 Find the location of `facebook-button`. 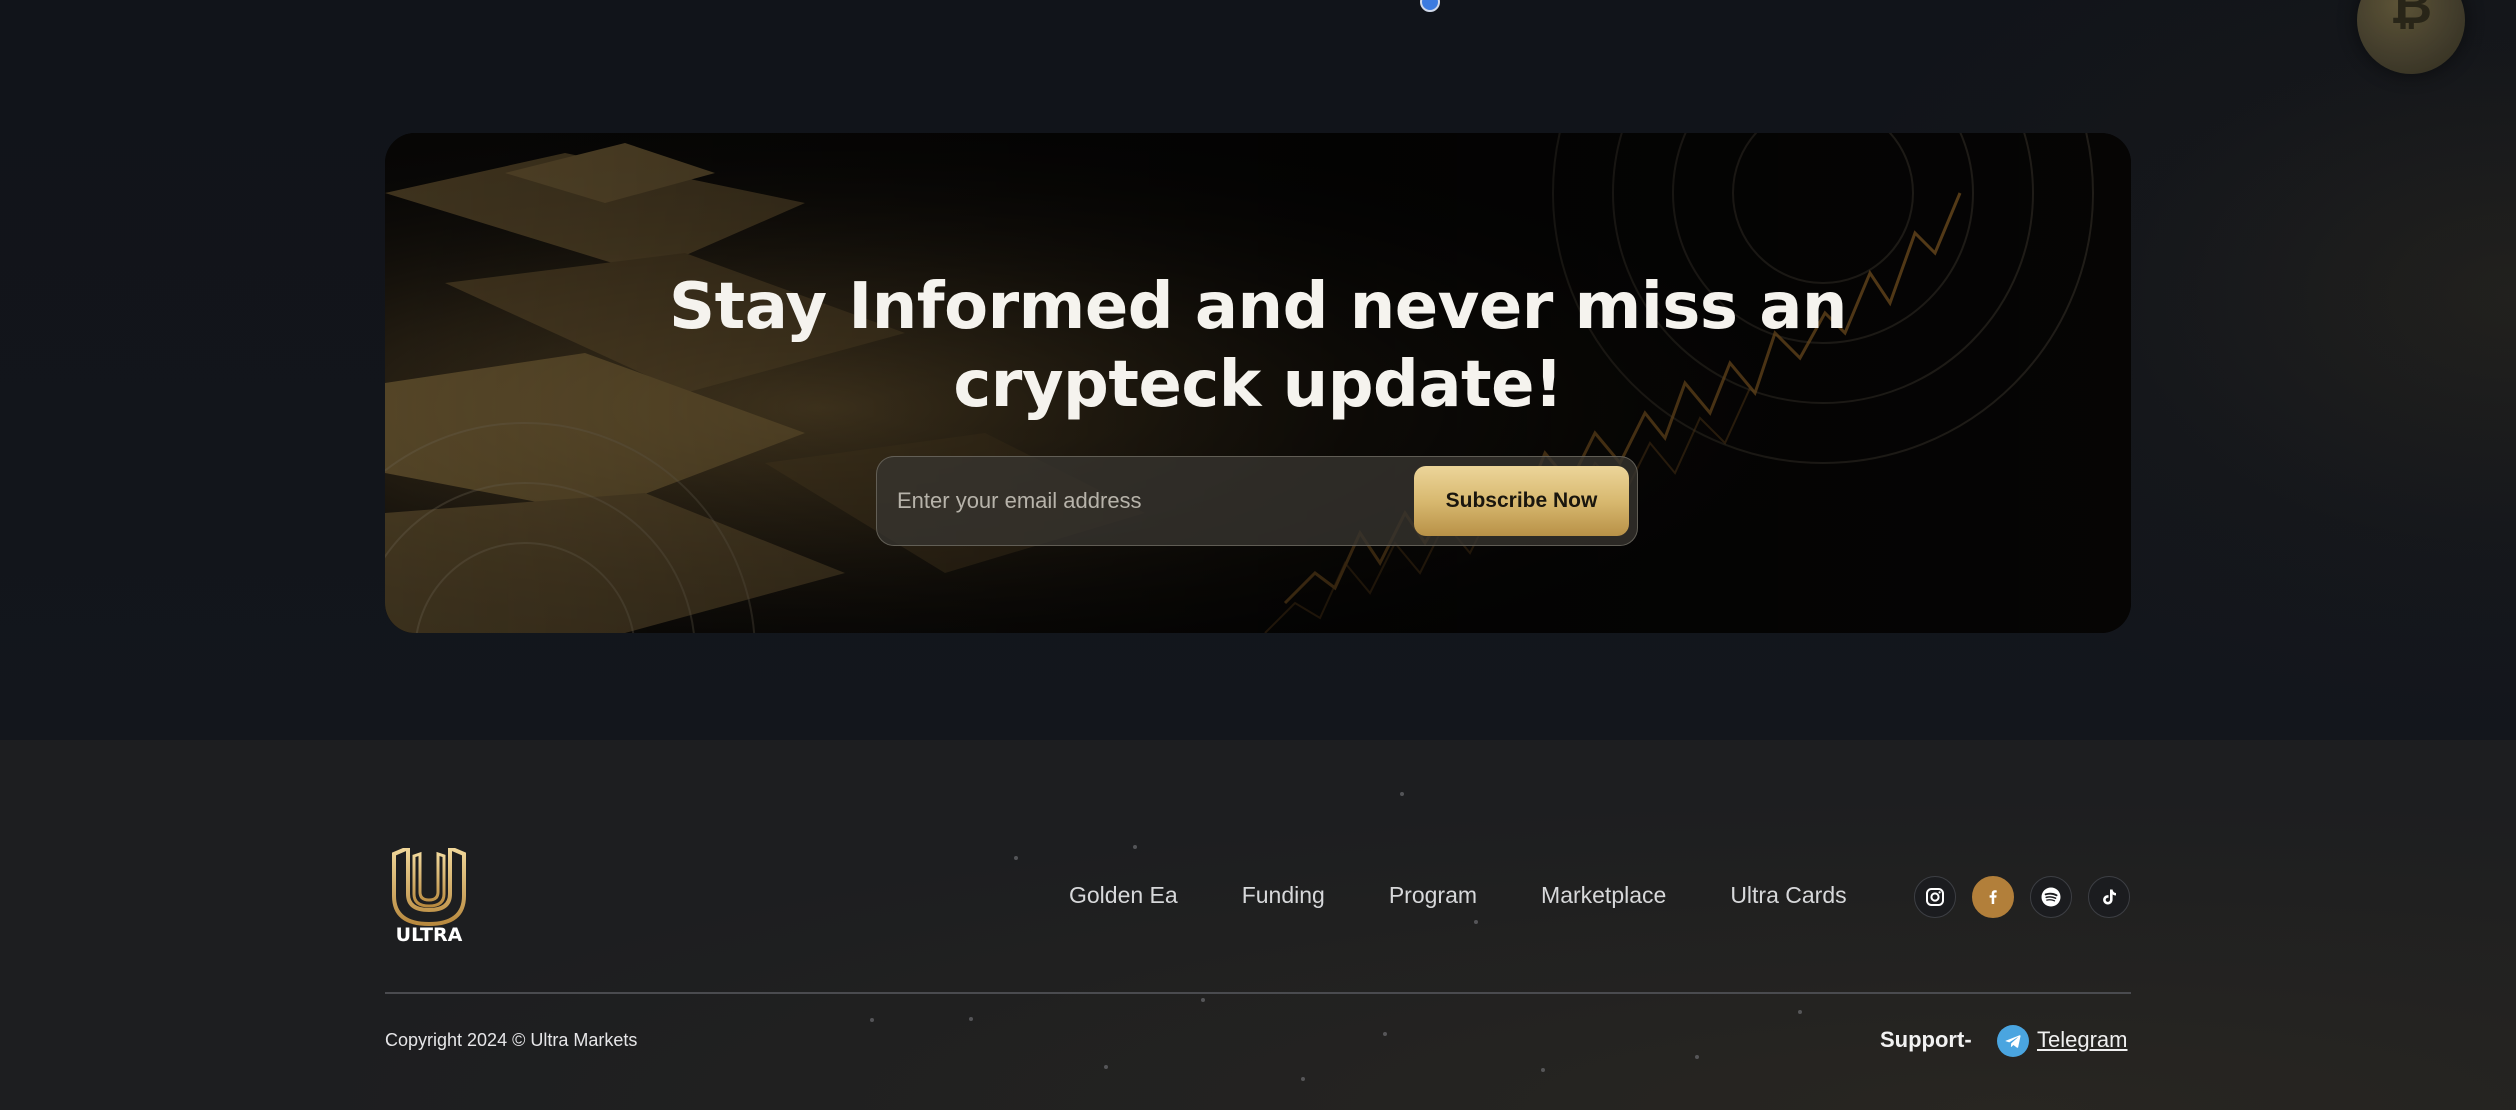

facebook-button is located at coordinates (1993, 897).